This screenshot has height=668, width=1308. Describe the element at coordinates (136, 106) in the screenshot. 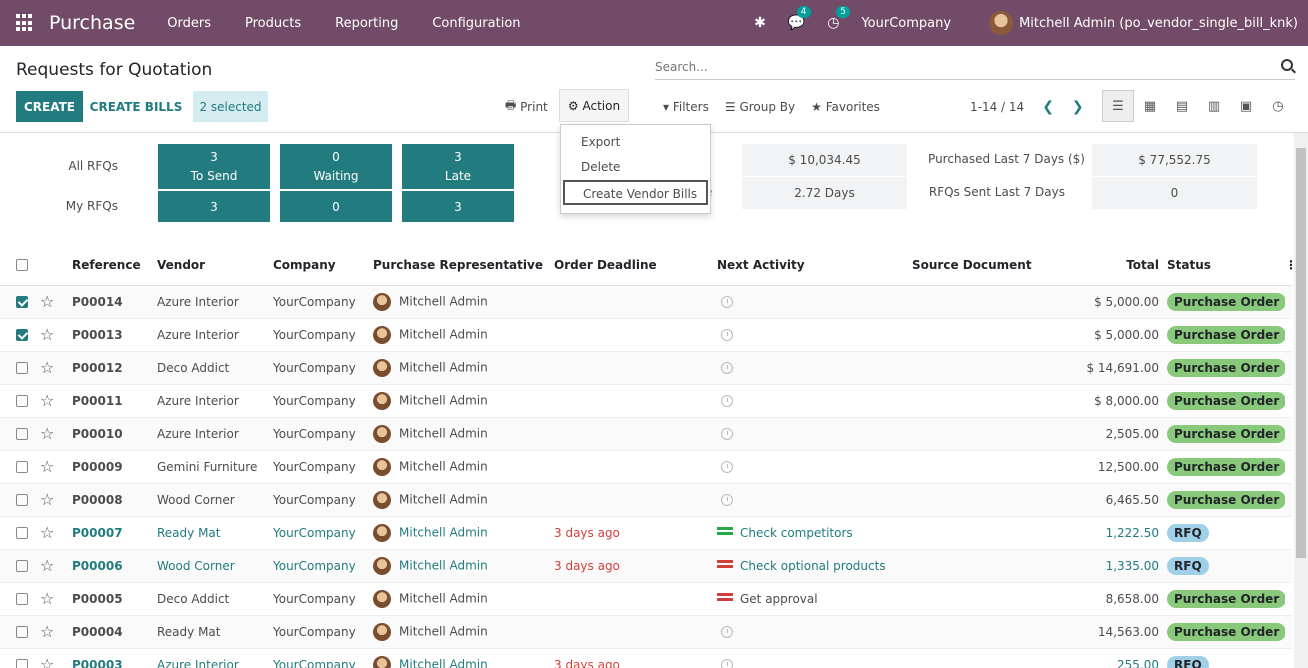

I see `create-bills-button: CREATE BILLS` at that location.